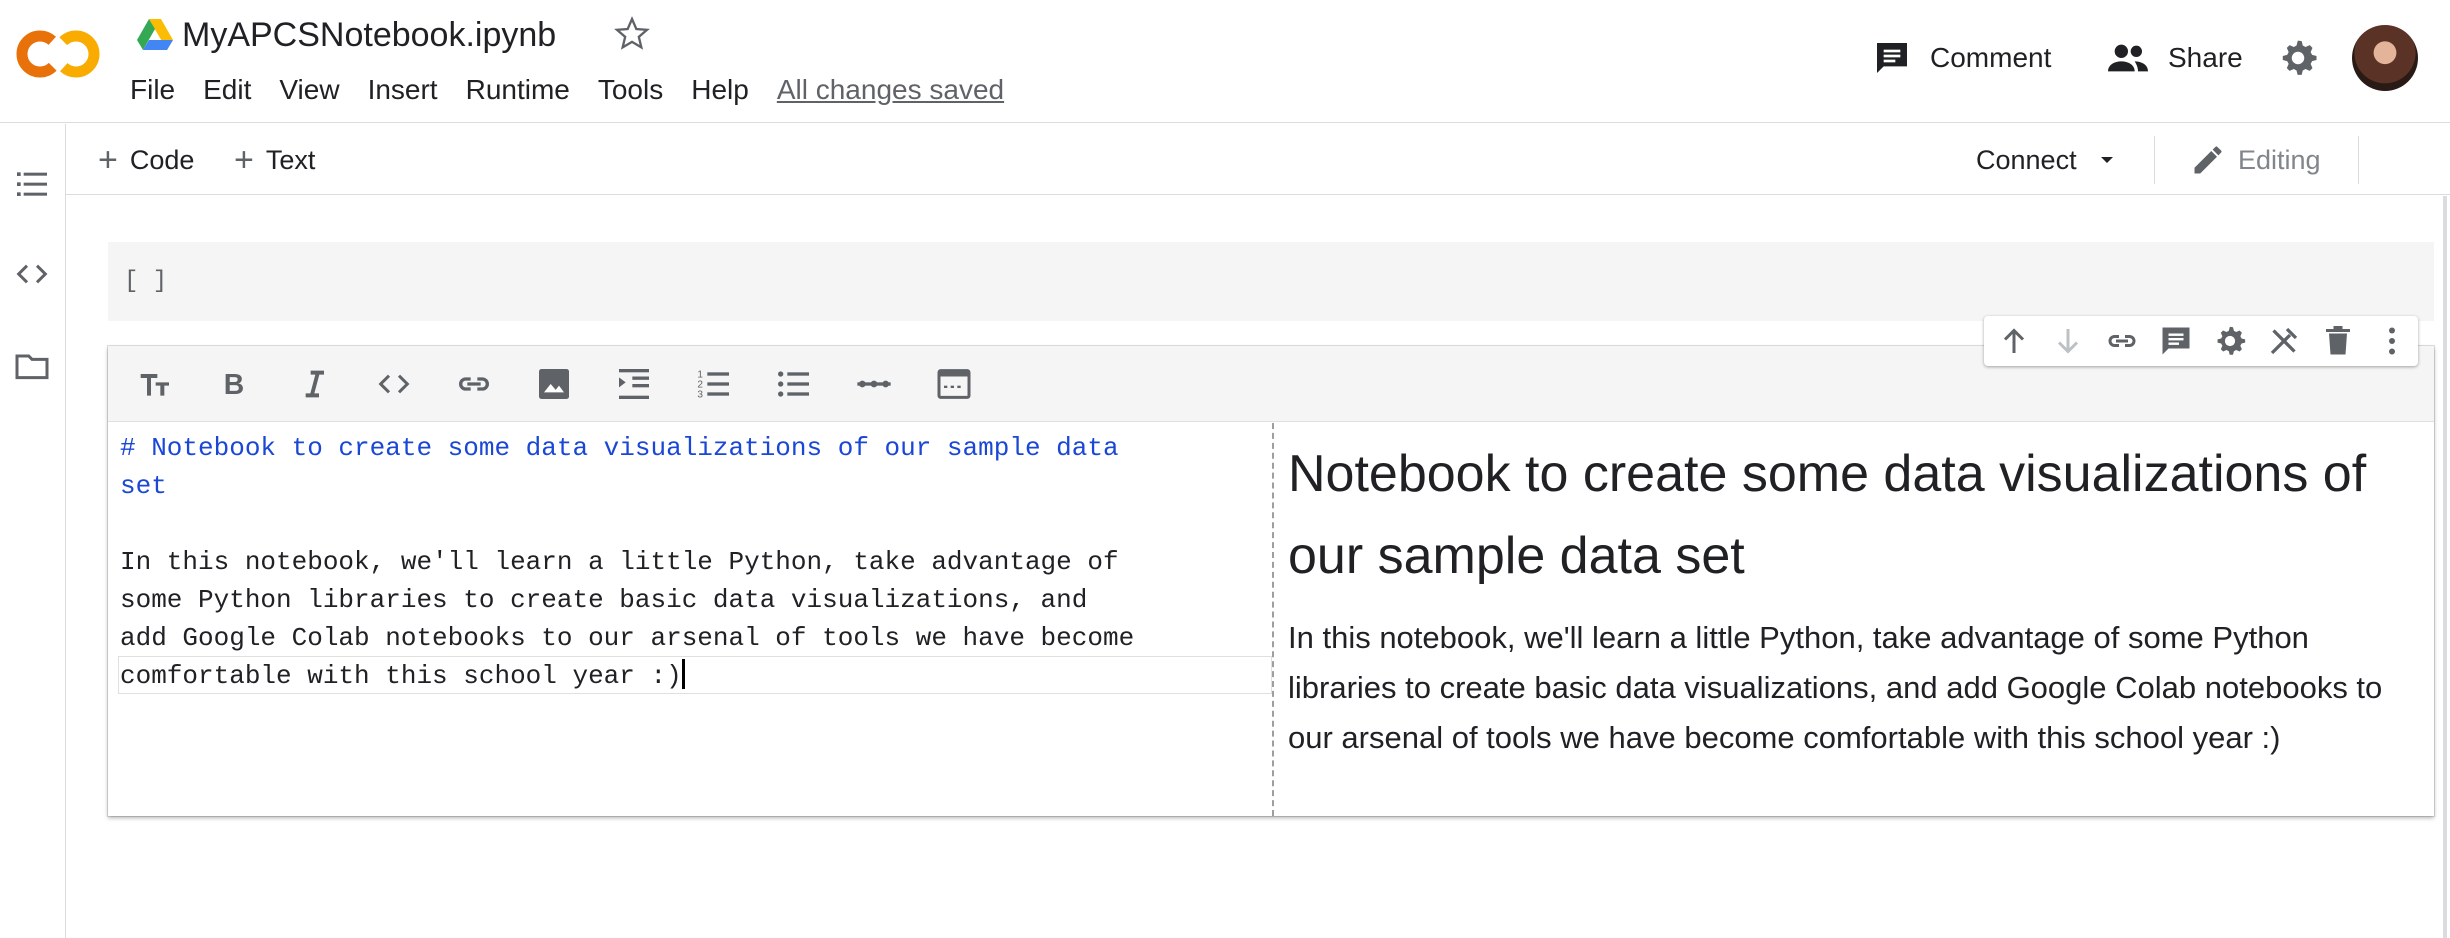 The height and width of the screenshot is (938, 2450). What do you see at coordinates (394, 384) in the screenshot?
I see `code-icon` at bounding box center [394, 384].